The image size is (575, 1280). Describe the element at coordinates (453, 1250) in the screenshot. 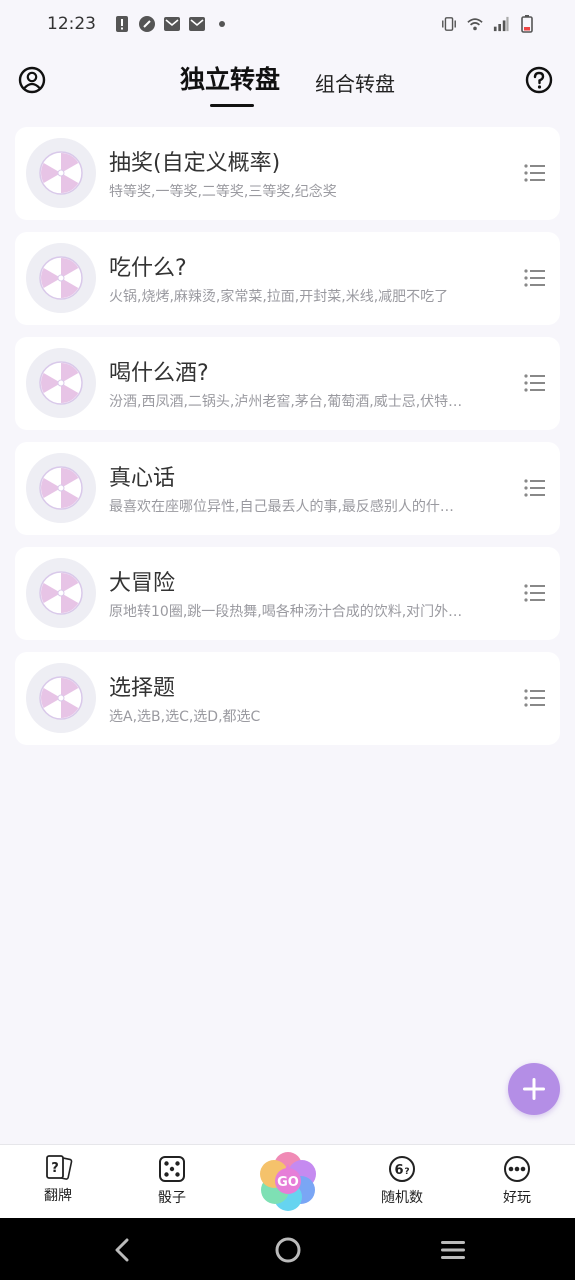

I see `recent-apps-icon` at that location.